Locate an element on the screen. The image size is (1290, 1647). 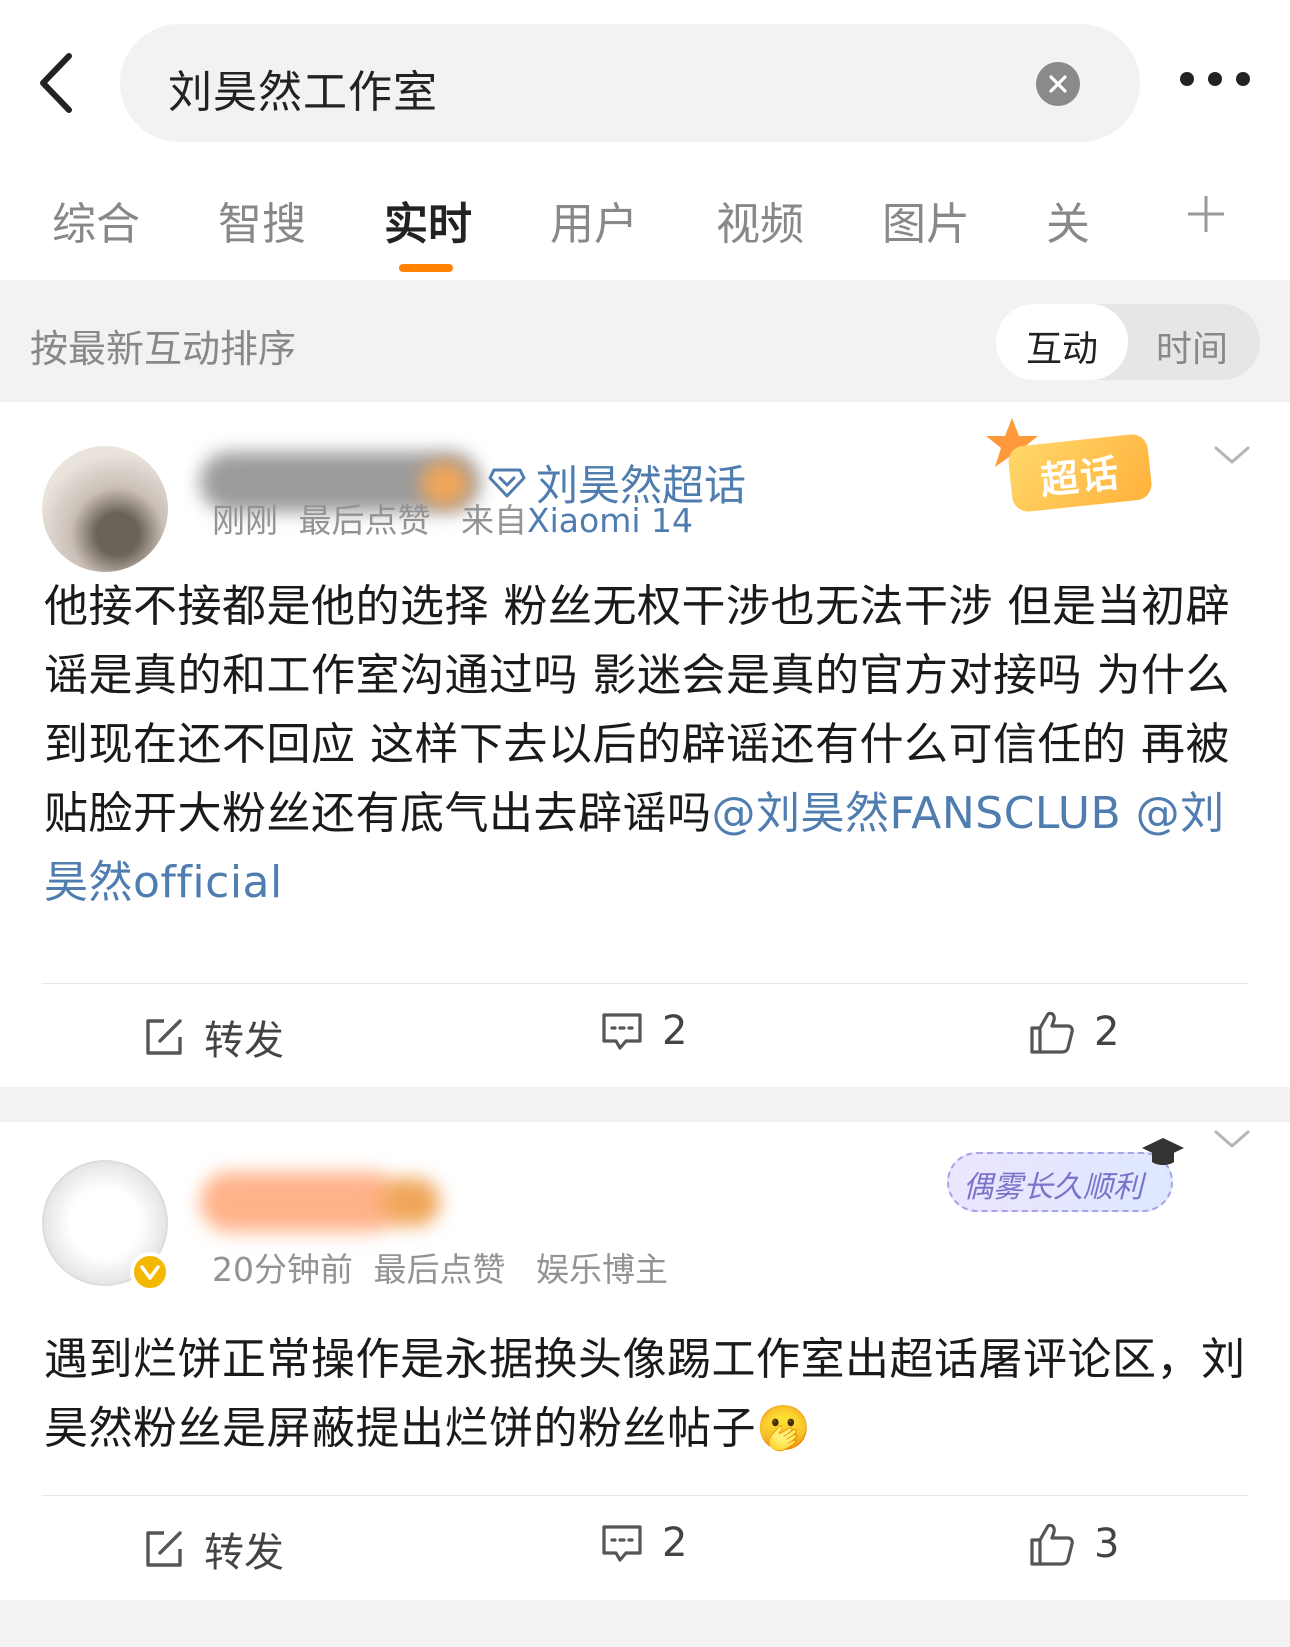
level-badge-blurred is located at coordinates (410, 1202).